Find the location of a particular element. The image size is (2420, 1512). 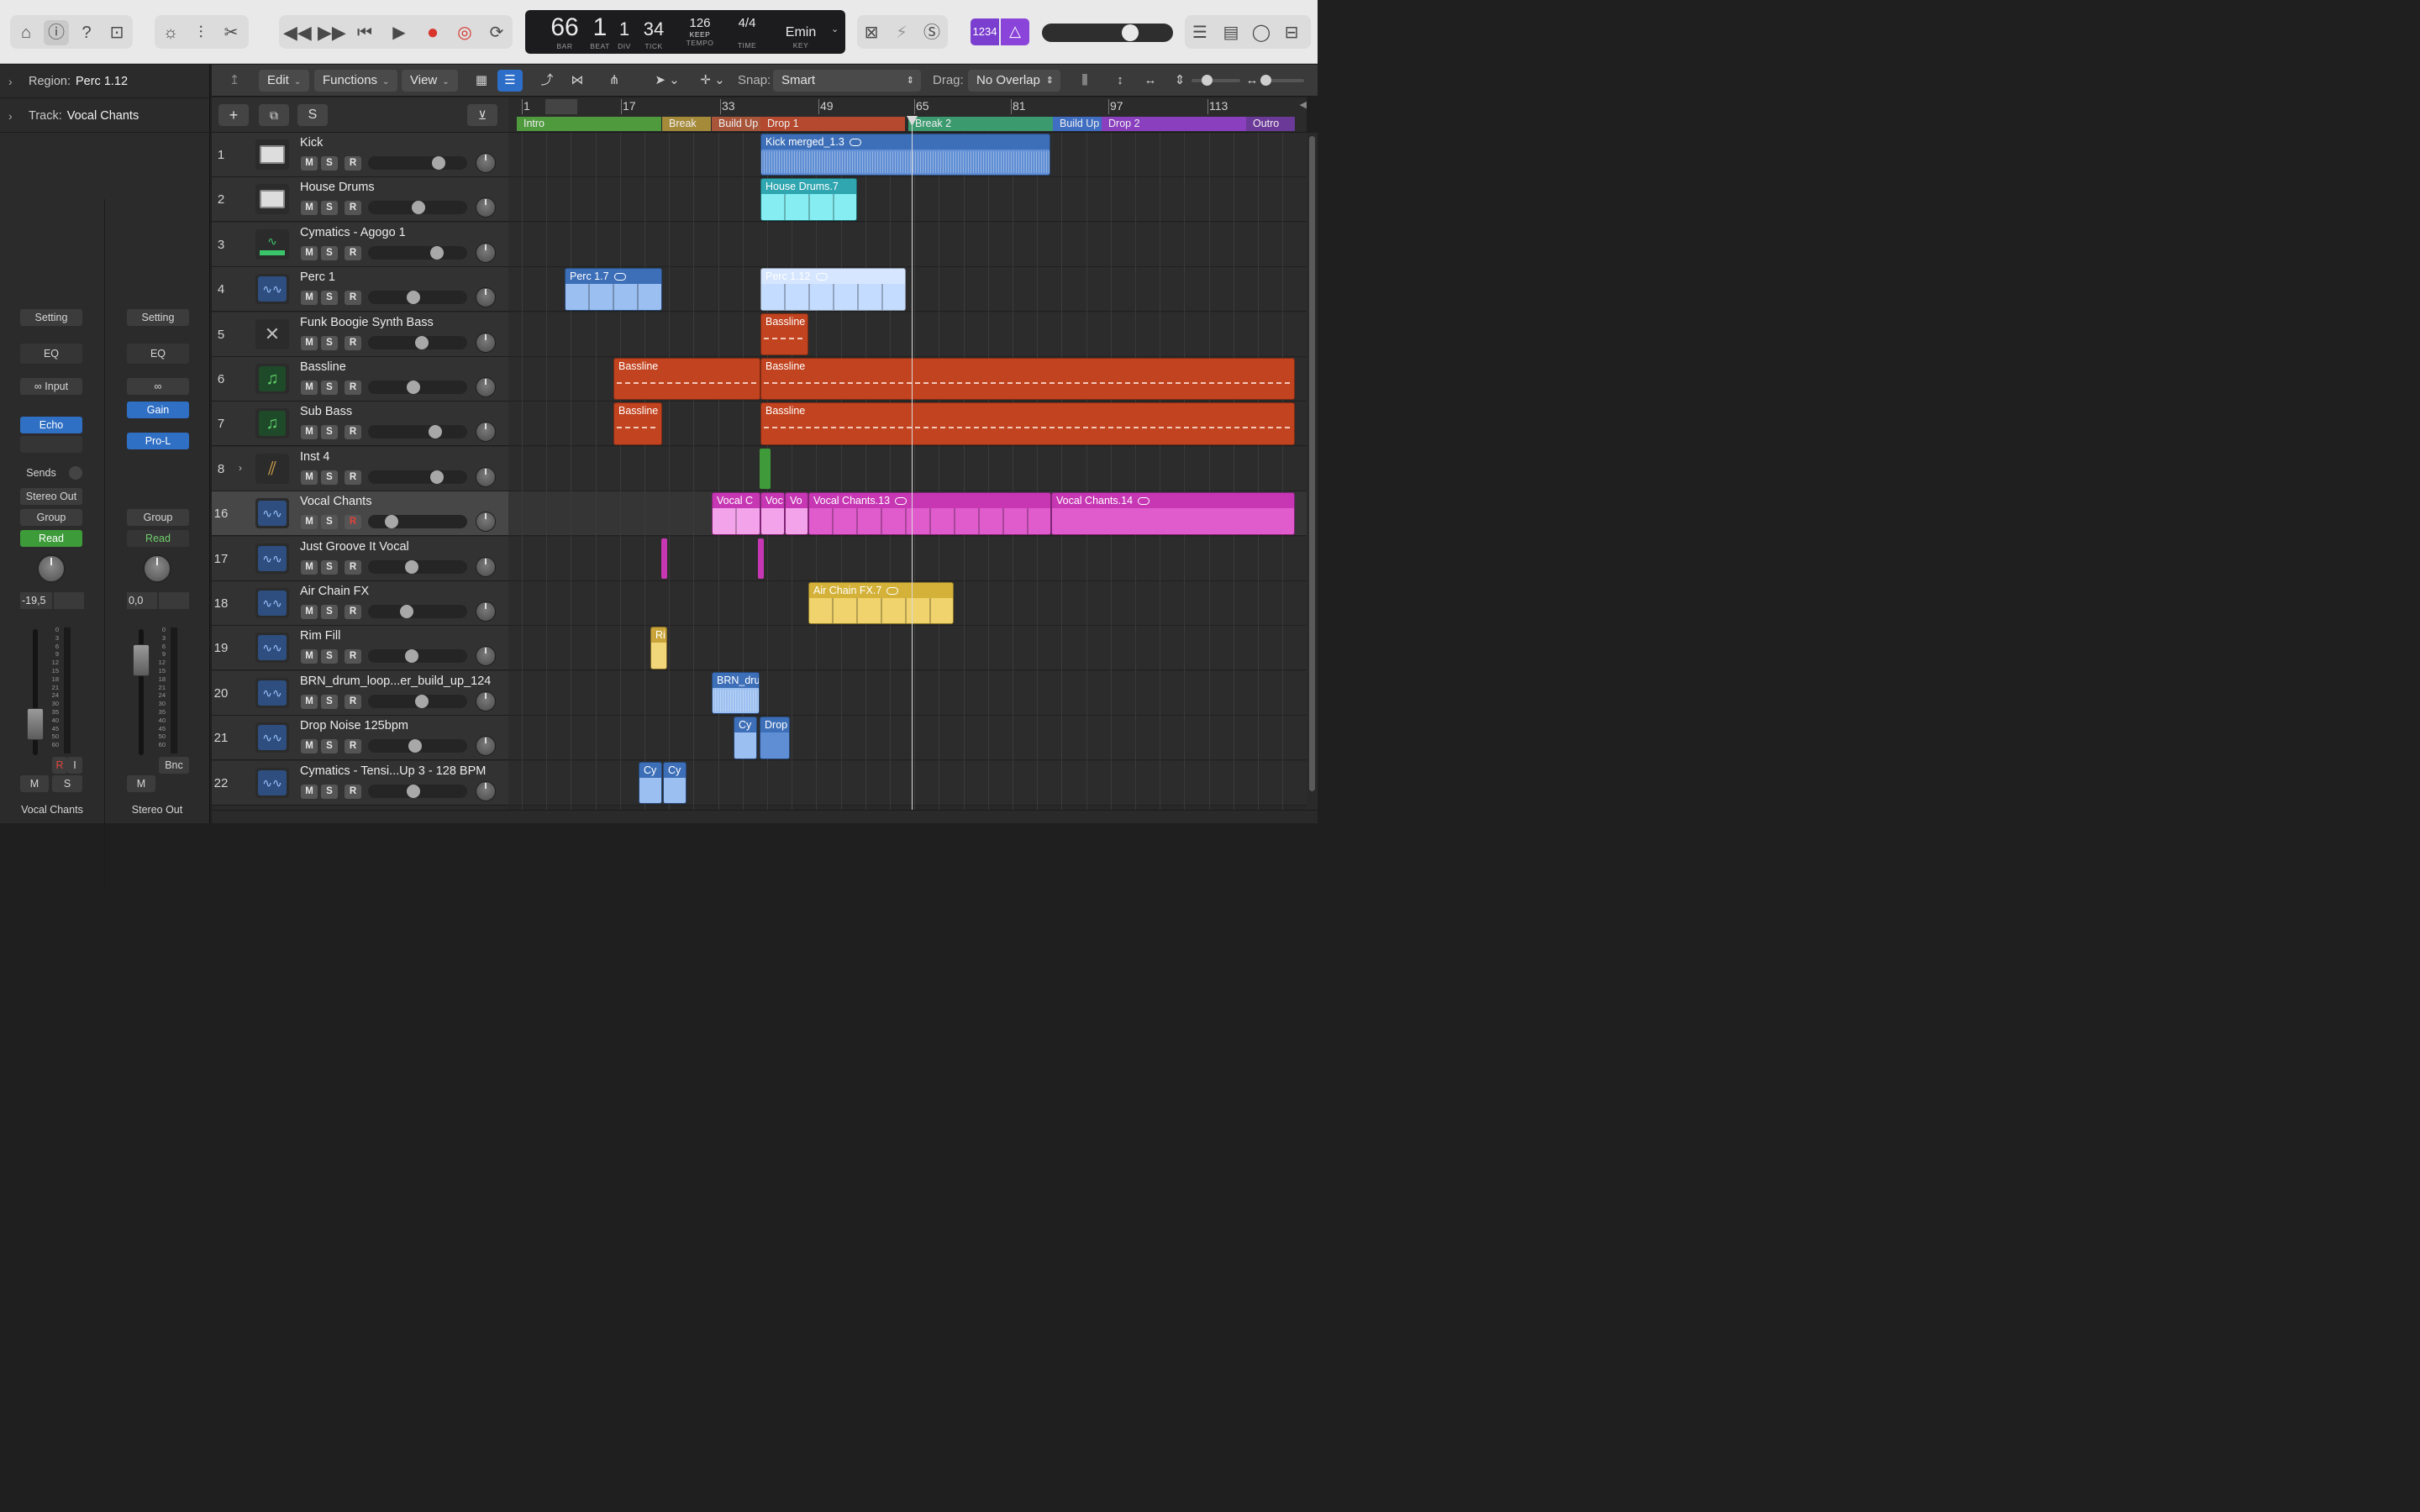

lcd-dropdown-icon: ⌄ is located at coordinates (835, 29).